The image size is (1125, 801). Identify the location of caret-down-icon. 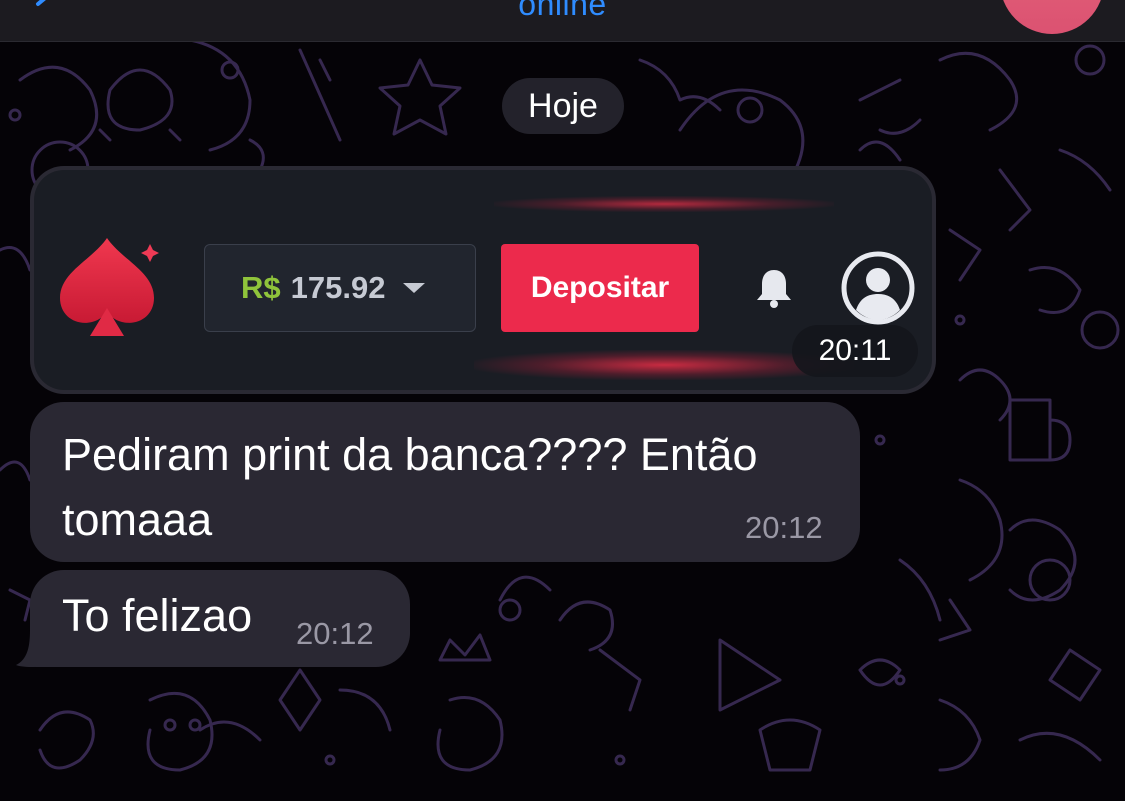
(414, 288).